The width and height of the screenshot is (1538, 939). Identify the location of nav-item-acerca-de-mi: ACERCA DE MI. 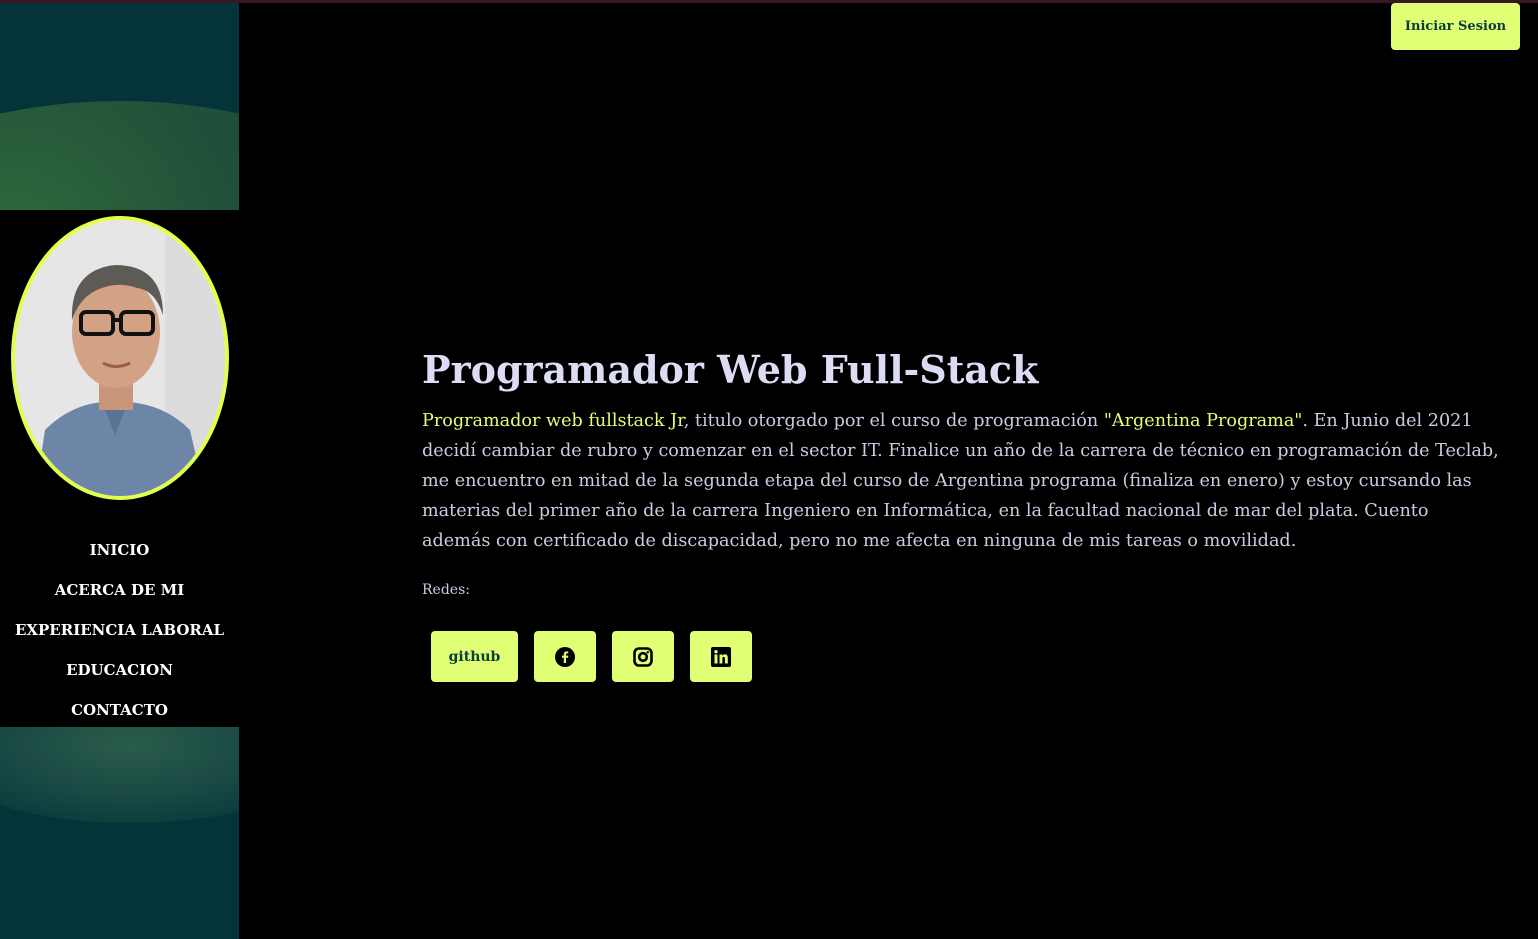
(120, 592).